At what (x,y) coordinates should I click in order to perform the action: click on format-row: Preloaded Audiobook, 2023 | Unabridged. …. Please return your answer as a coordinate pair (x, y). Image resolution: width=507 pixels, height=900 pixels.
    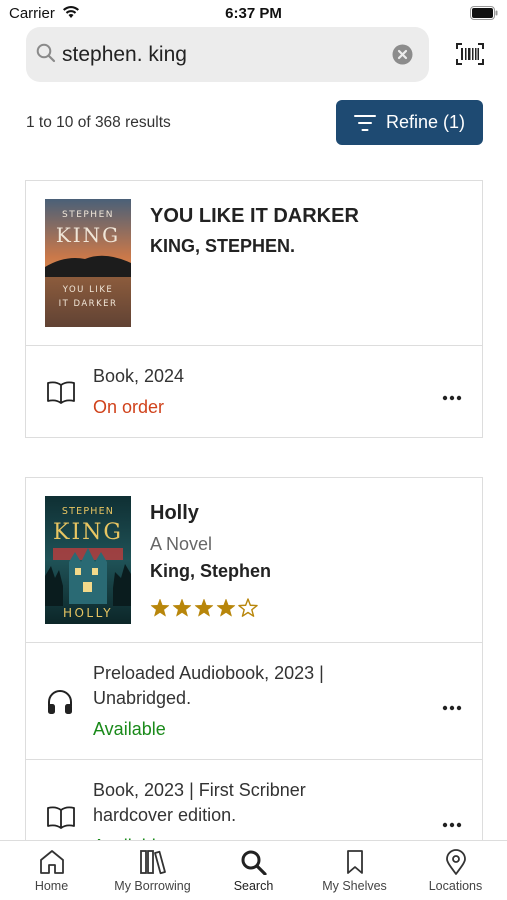
    Looking at the image, I should click on (254, 701).